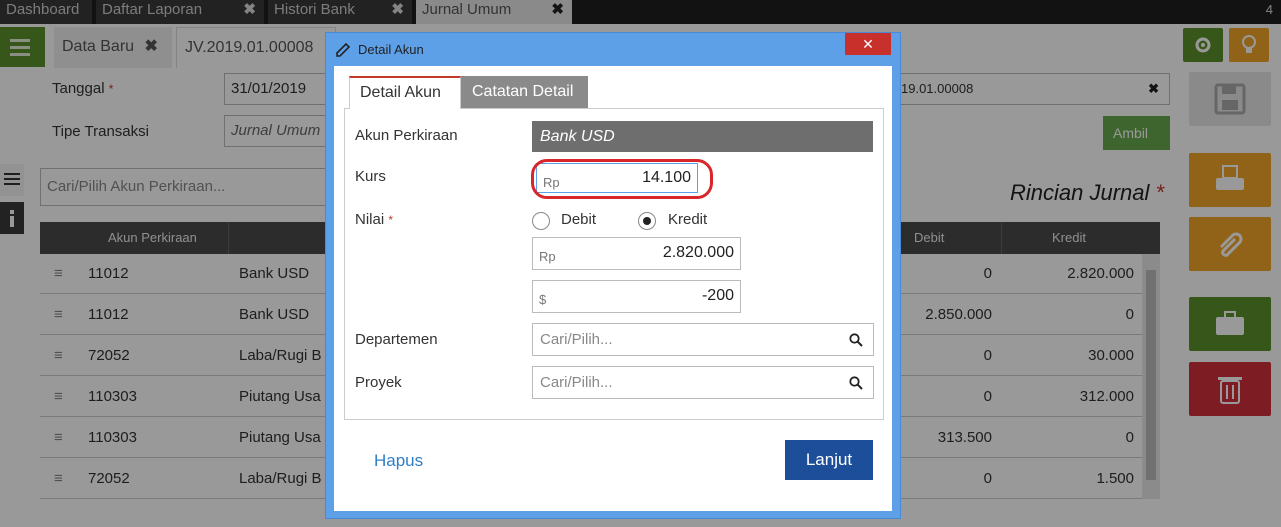 This screenshot has width=1281, height=527. I want to click on kurs-label: Kurs, so click(370, 176).